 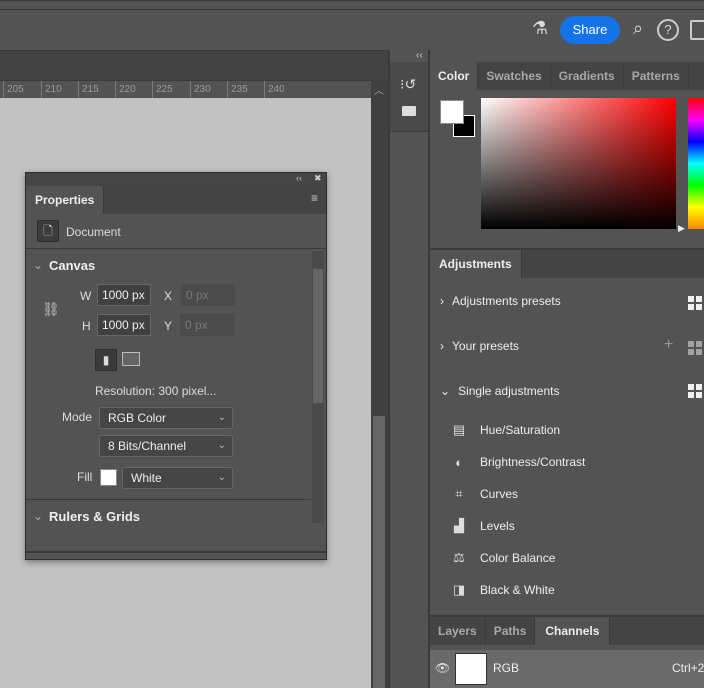 I want to click on foreground-color-swatch, so click(x=452, y=112).